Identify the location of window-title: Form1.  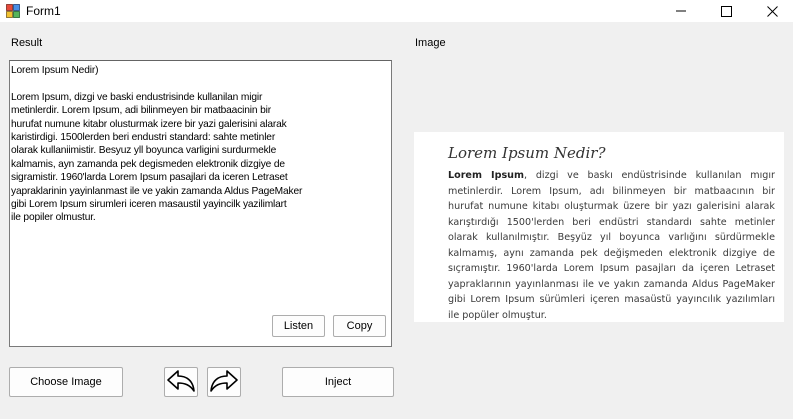
(43, 11).